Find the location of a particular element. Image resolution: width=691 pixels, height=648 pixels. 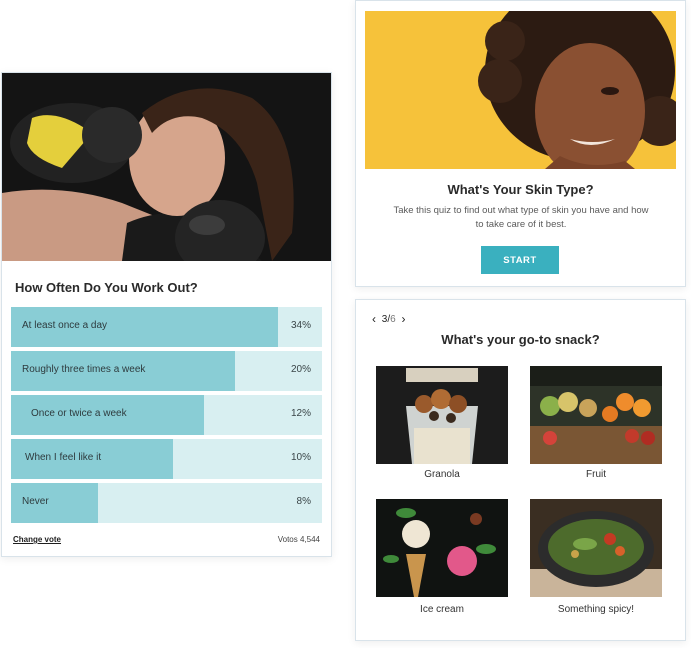

poll-option-percent: 8% is located at coordinates (303, 501).